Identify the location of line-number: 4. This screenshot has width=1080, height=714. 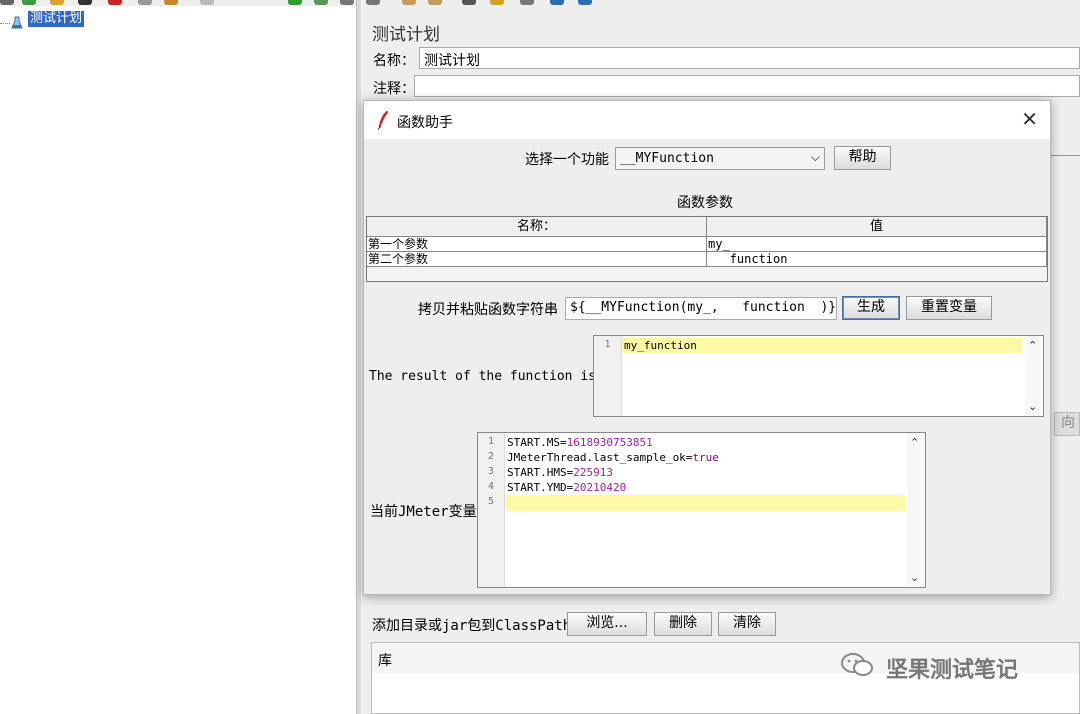
(491, 486).